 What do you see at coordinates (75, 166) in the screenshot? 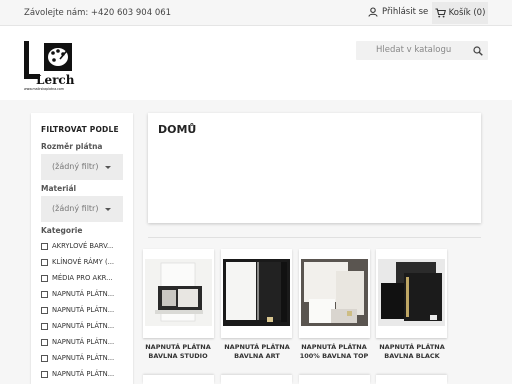
I see `filter-select-size-value: (žádný filtr)` at bounding box center [75, 166].